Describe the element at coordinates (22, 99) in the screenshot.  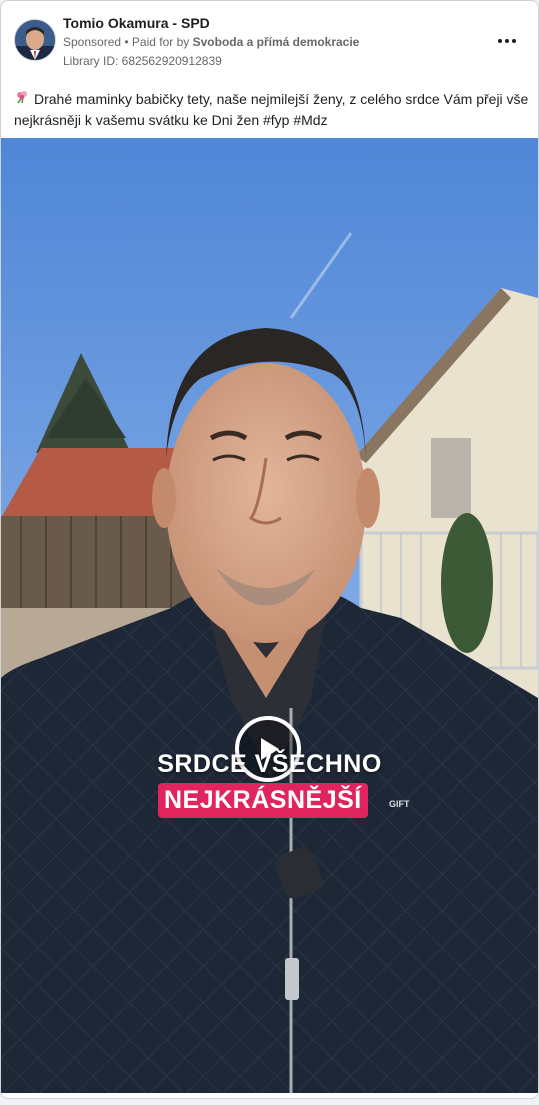
I see `flowers-emoji-icon` at that location.